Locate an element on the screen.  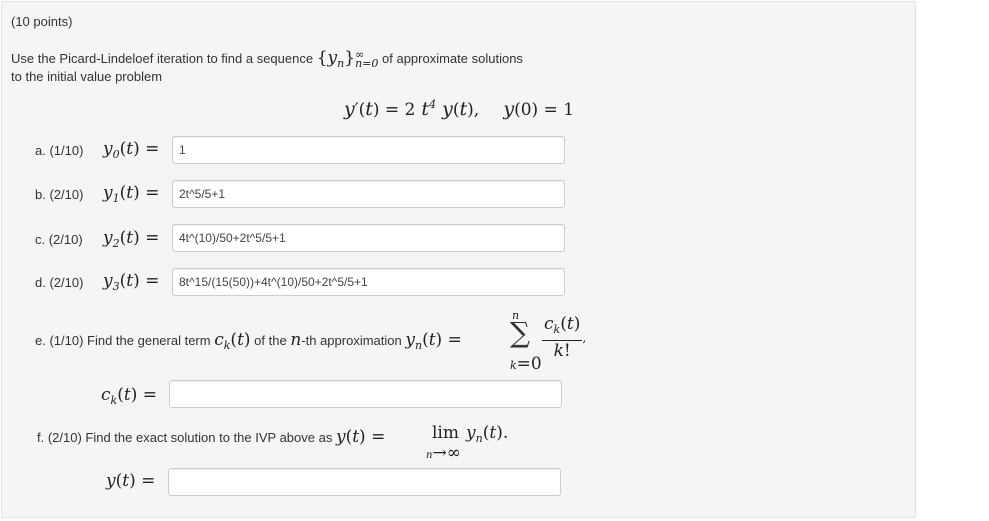
part-c-label: c. (2/10) is located at coordinates (59, 239).